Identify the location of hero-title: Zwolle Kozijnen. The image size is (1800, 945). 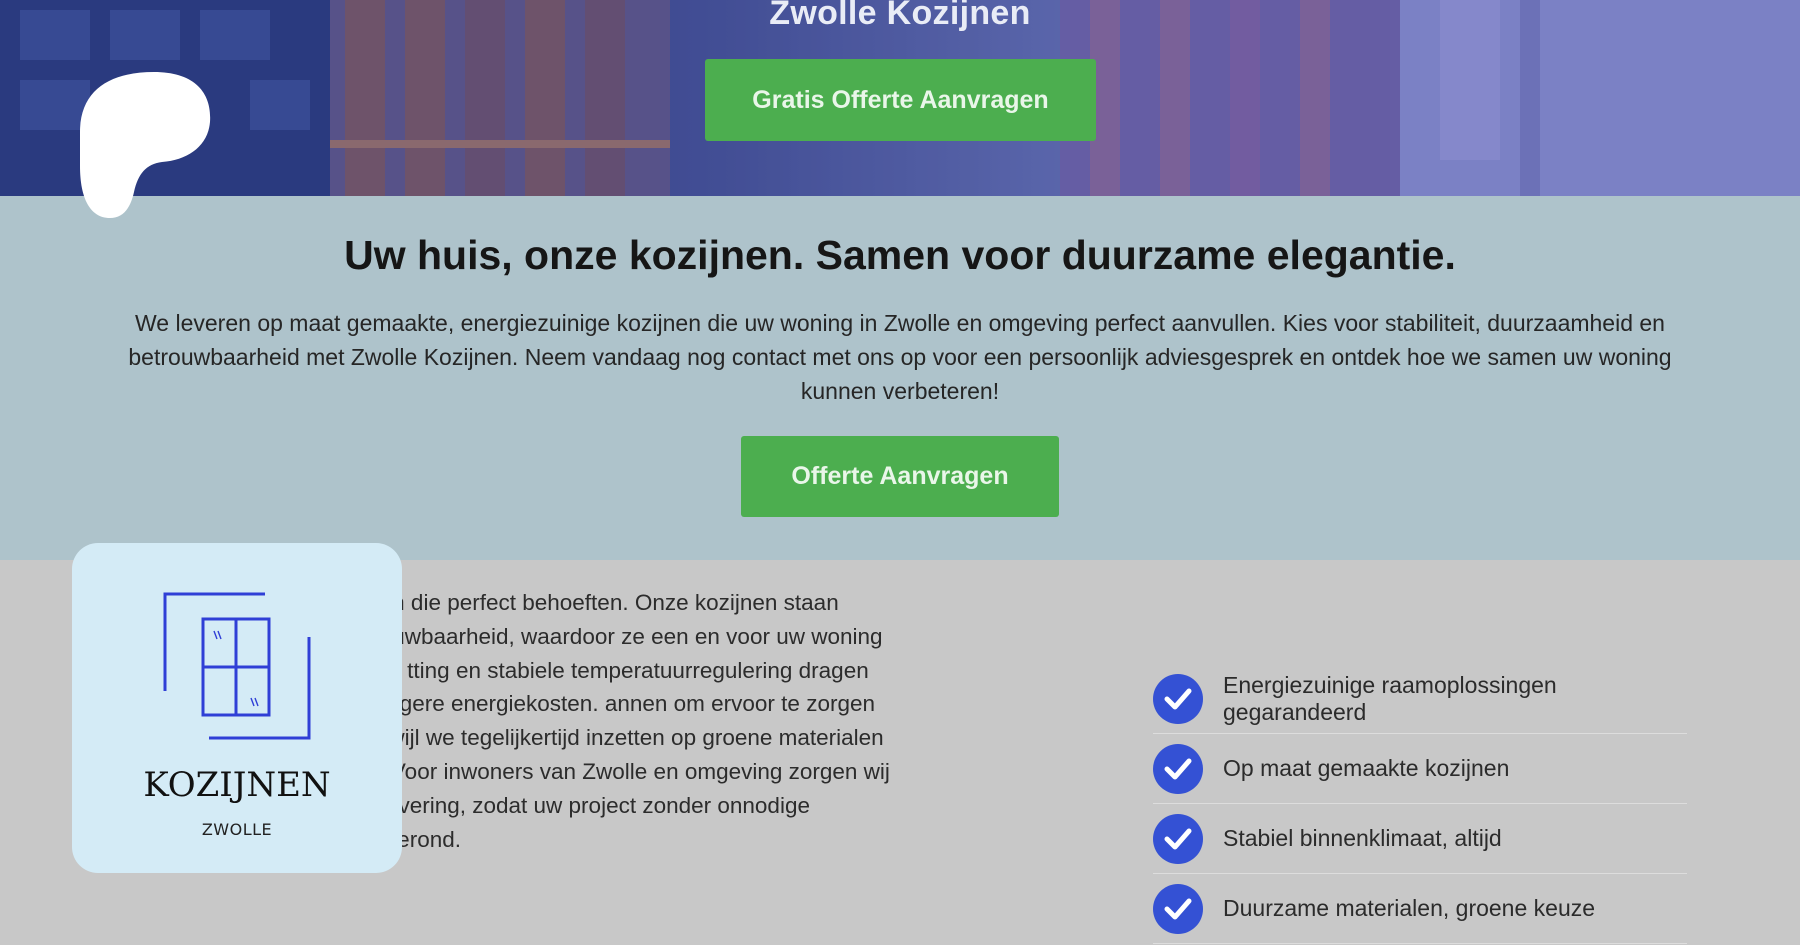
(900, 16).